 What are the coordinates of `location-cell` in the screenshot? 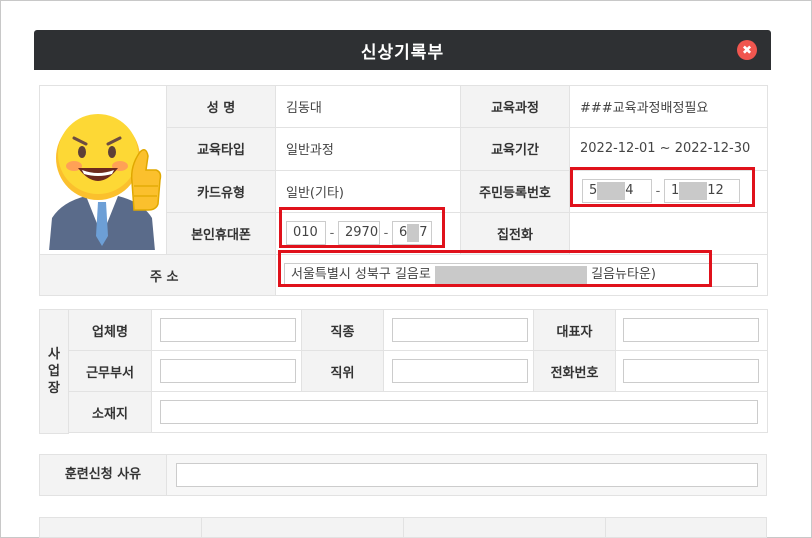 It's located at (459, 412).